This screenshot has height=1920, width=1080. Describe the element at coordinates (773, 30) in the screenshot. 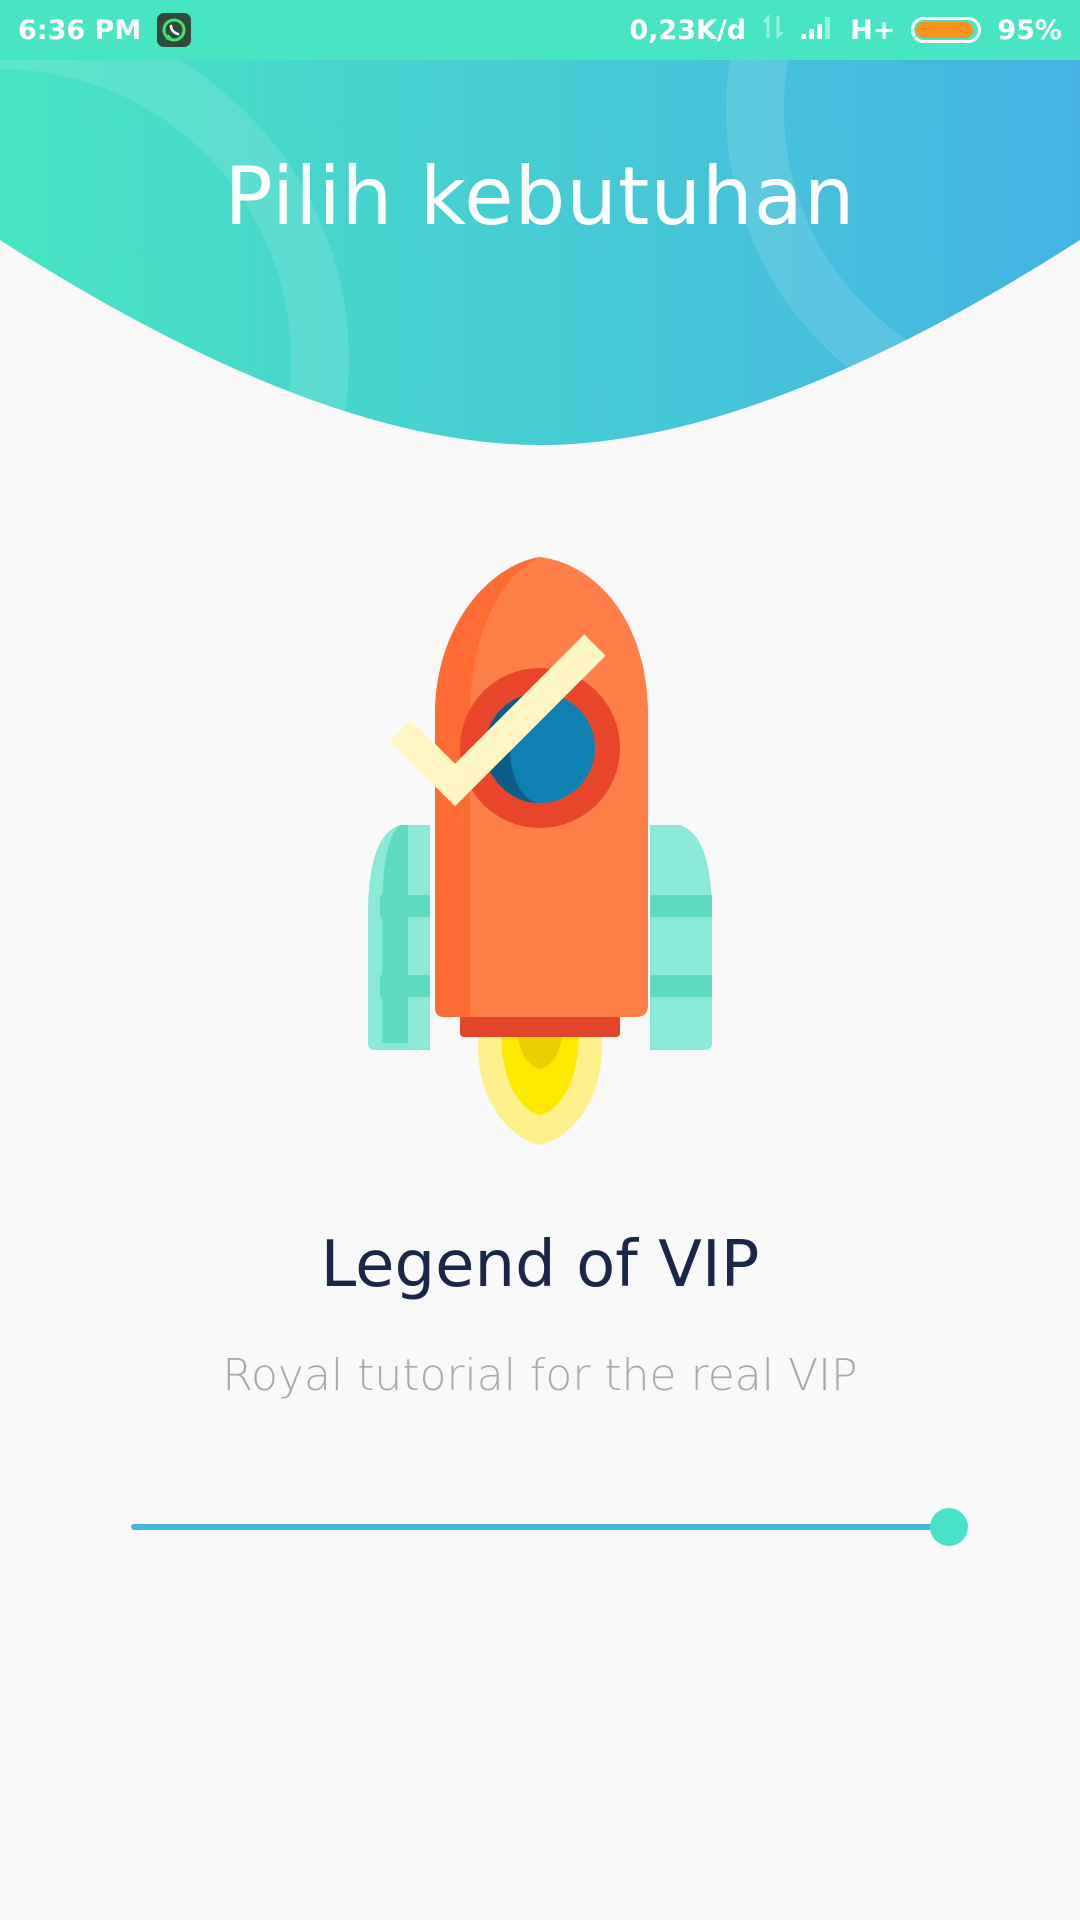

I see `data-transfer-icon` at that location.